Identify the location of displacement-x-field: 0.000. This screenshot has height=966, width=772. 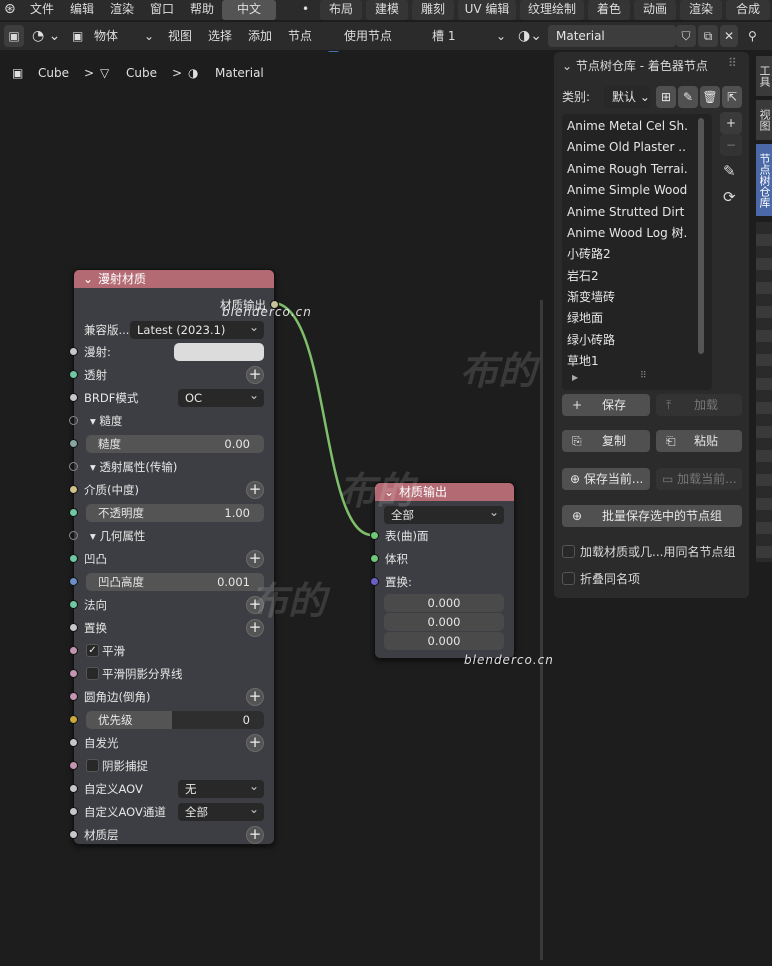
(444, 603).